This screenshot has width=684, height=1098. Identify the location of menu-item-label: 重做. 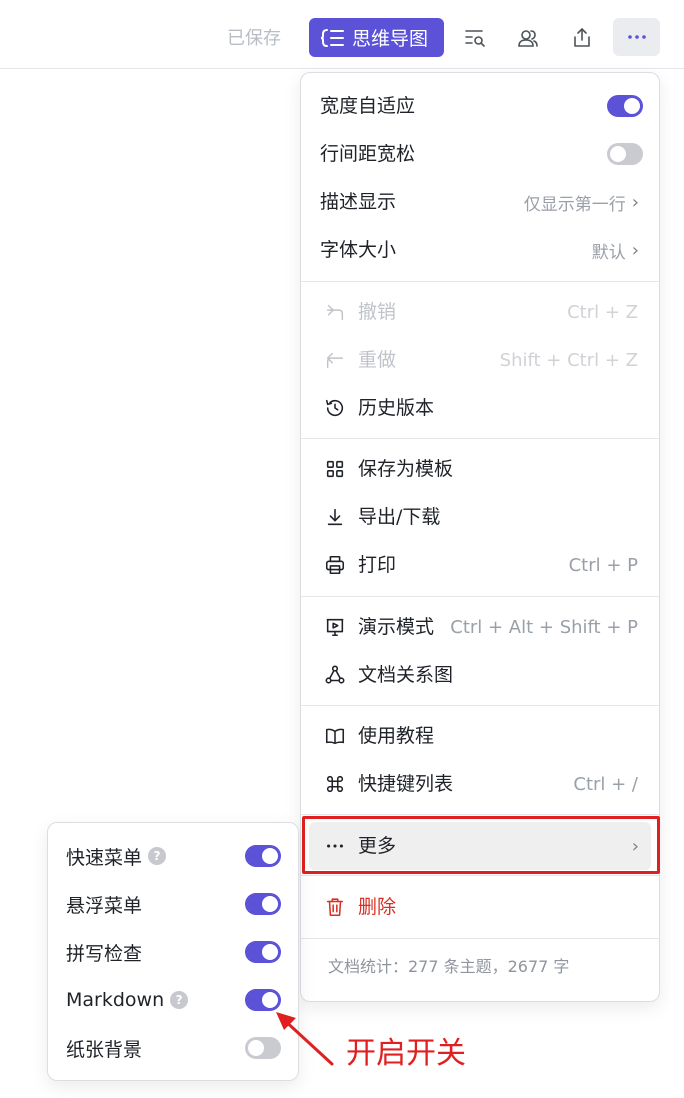
(377, 360).